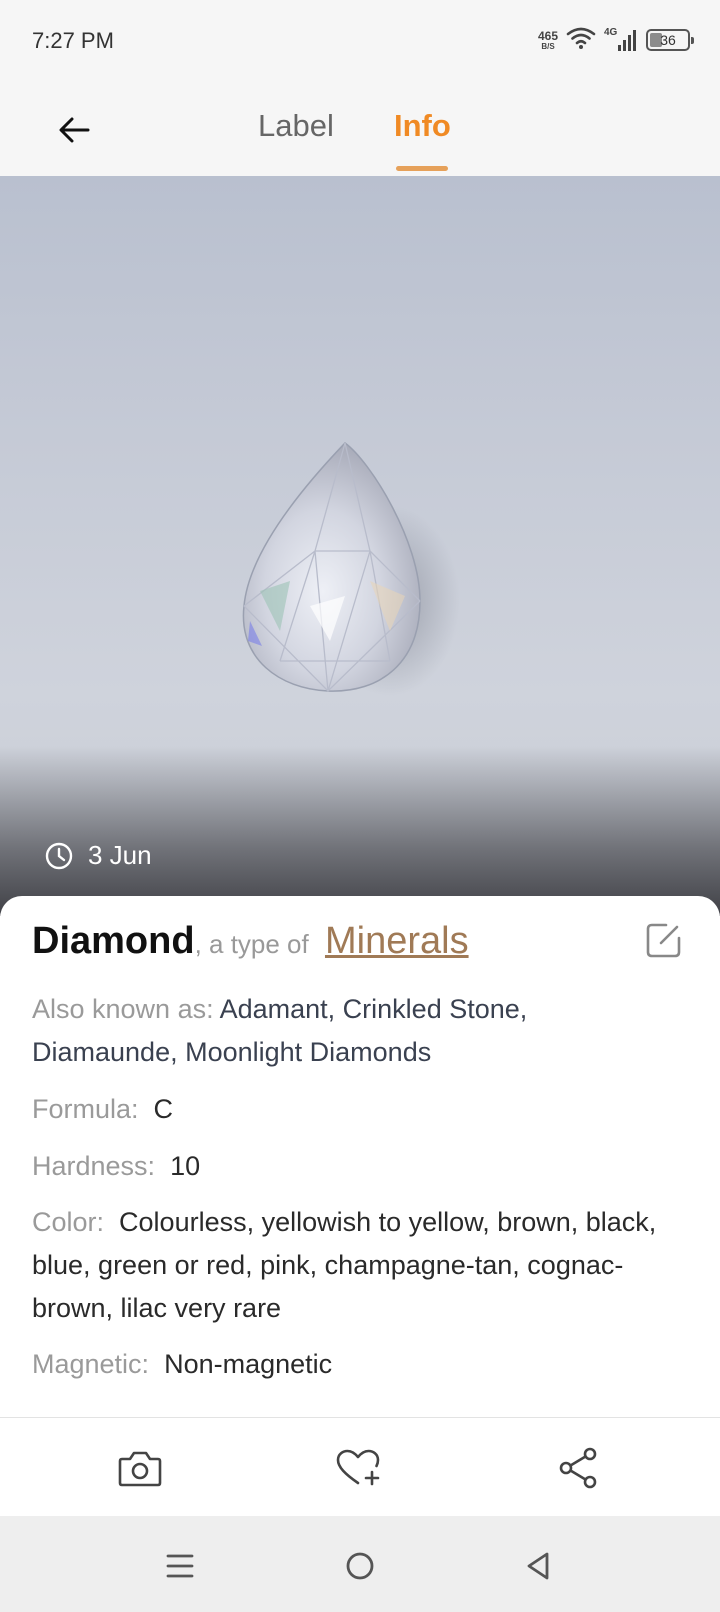  I want to click on status-icons: 465 B/S 4G 36, so click(616, 40).